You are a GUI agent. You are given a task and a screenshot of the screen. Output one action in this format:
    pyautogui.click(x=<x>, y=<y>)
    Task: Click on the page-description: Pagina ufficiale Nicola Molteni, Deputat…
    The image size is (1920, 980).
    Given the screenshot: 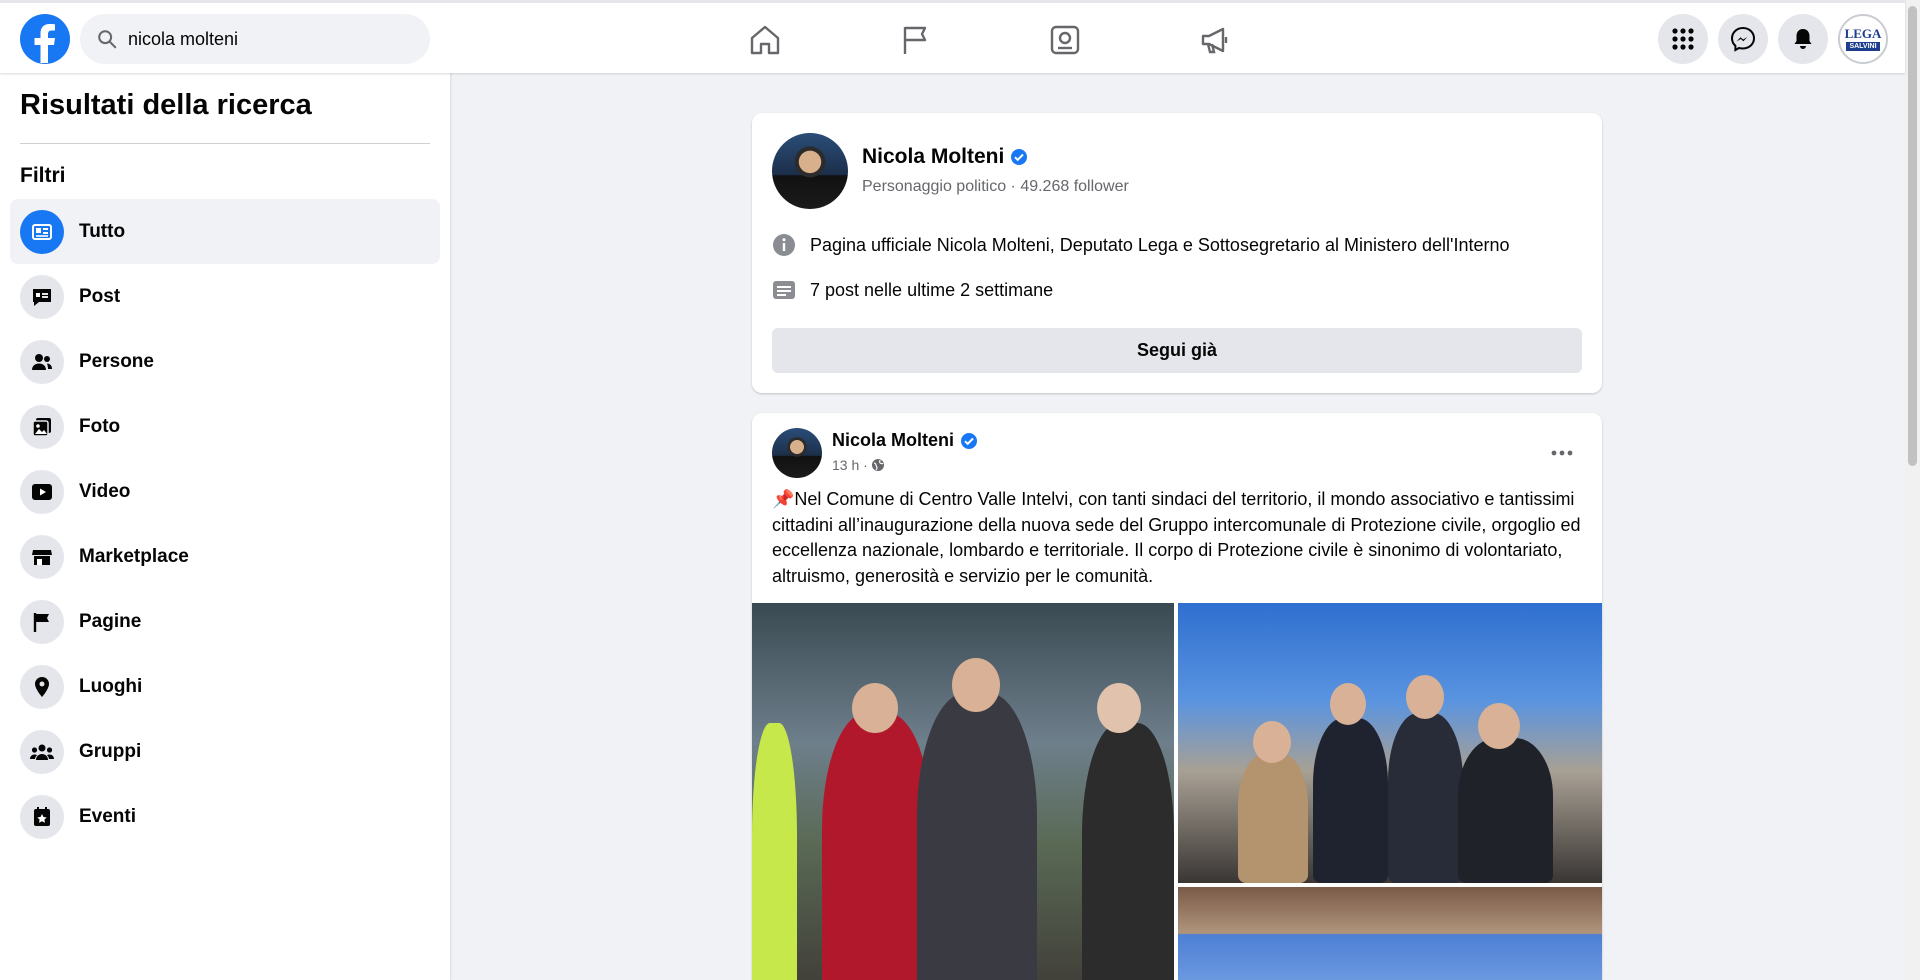 What is the action you would take?
    pyautogui.click(x=1160, y=244)
    